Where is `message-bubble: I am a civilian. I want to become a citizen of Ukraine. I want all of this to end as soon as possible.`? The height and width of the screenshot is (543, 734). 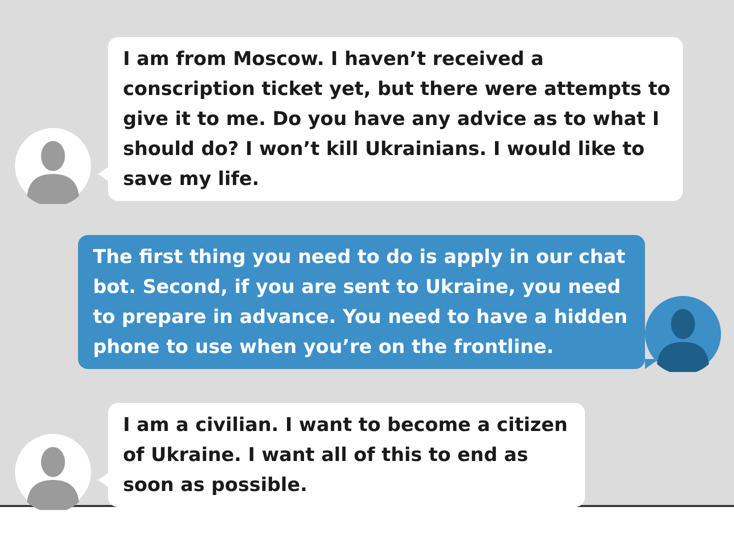 message-bubble: I am a civilian. I want to become a citizen of Ukraine. I want all of this to end as soon as possible. is located at coordinates (346, 455).